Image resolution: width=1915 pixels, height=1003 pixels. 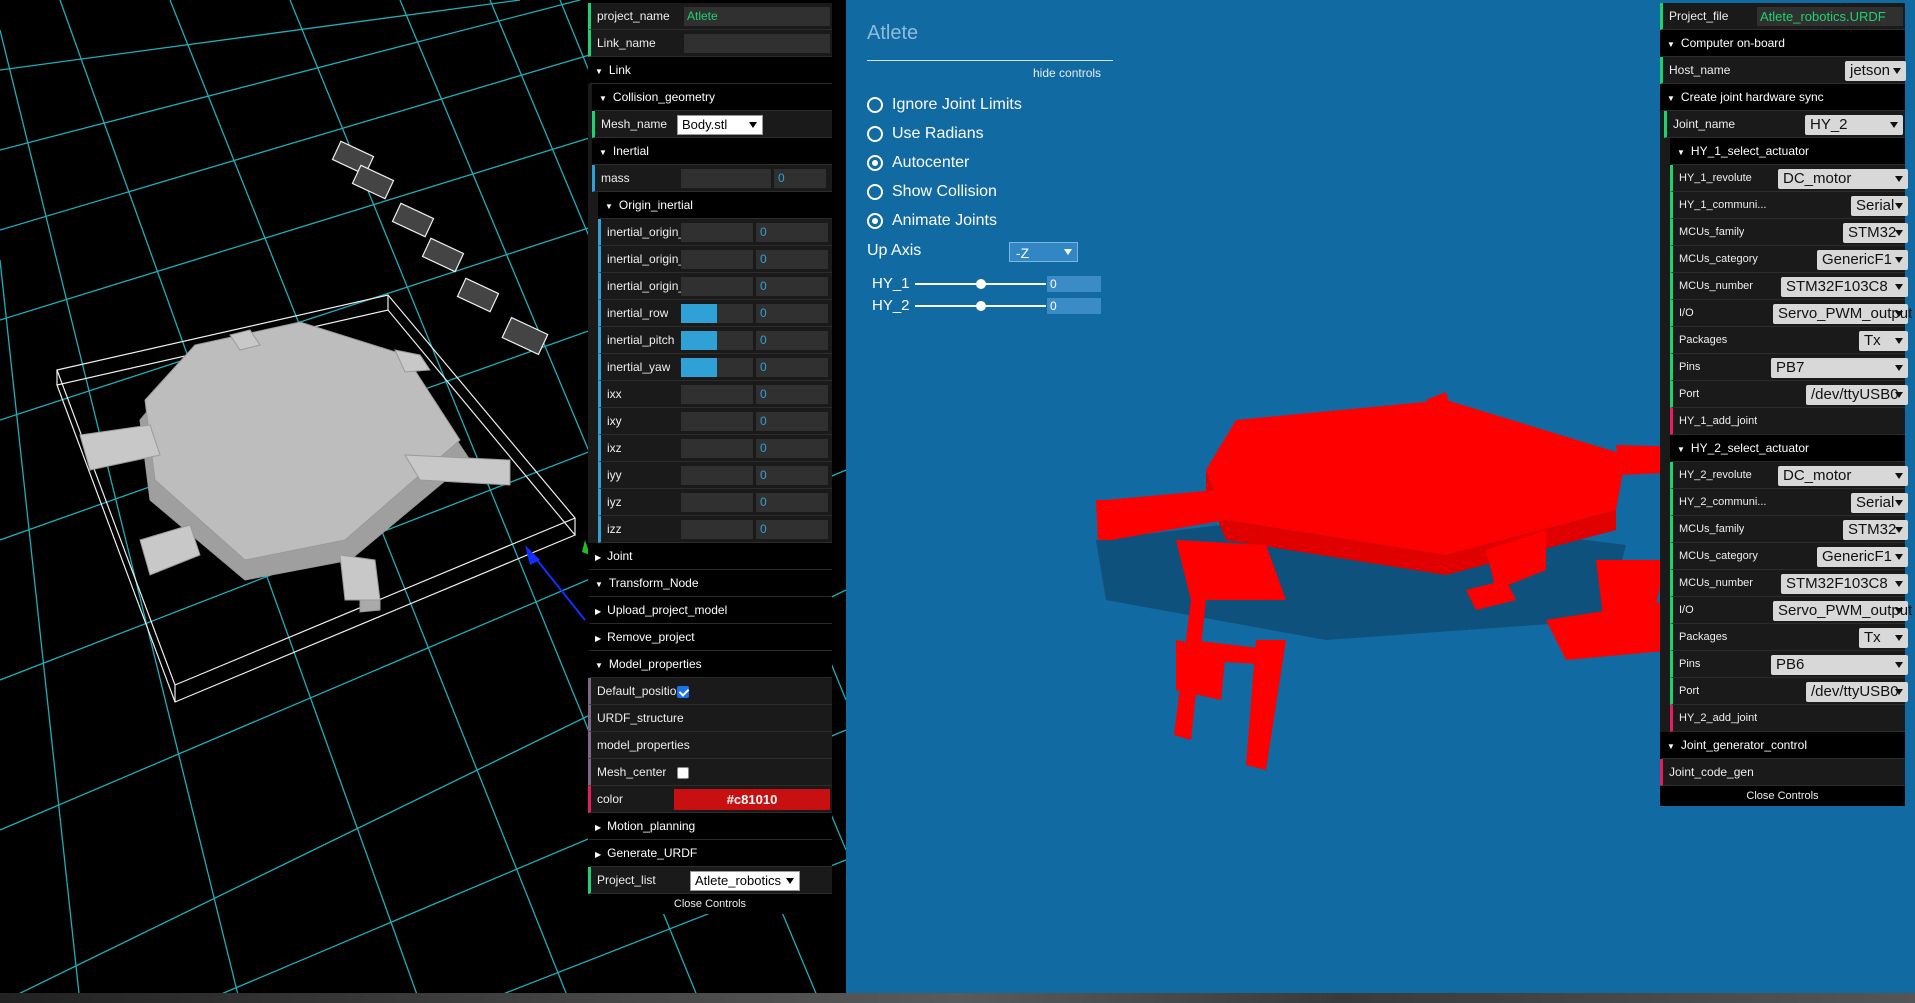 What do you see at coordinates (710, 826) in the screenshot?
I see `folder-motion-planning: ▶ Motion_planning` at bounding box center [710, 826].